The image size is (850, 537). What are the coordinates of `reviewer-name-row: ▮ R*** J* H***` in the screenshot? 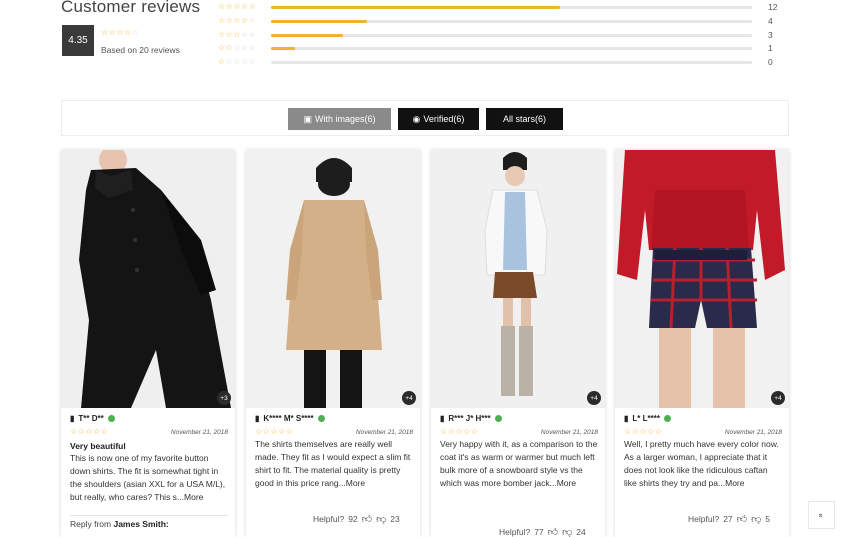 It's located at (519, 418).